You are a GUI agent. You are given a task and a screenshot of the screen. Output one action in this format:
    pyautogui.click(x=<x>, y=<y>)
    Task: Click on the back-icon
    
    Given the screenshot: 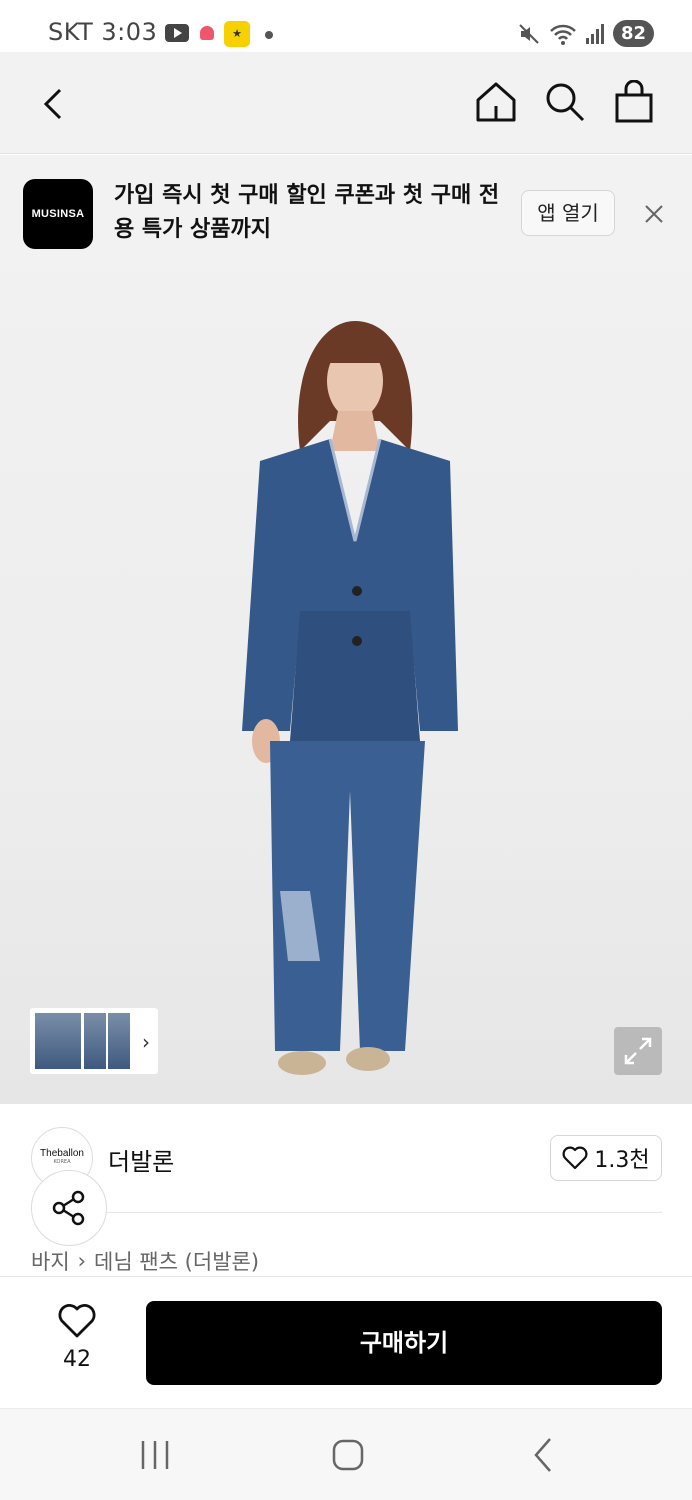 What is the action you would take?
    pyautogui.click(x=56, y=104)
    